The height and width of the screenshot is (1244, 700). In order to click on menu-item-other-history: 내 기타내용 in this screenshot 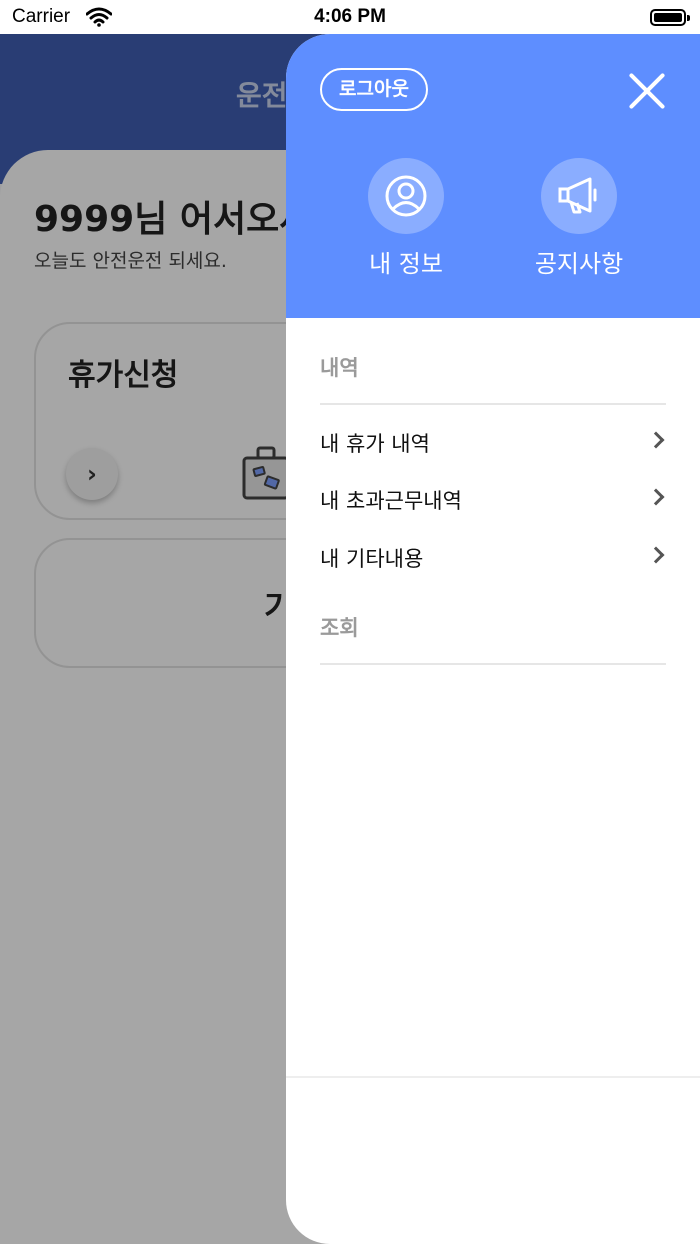, I will do `click(493, 558)`.